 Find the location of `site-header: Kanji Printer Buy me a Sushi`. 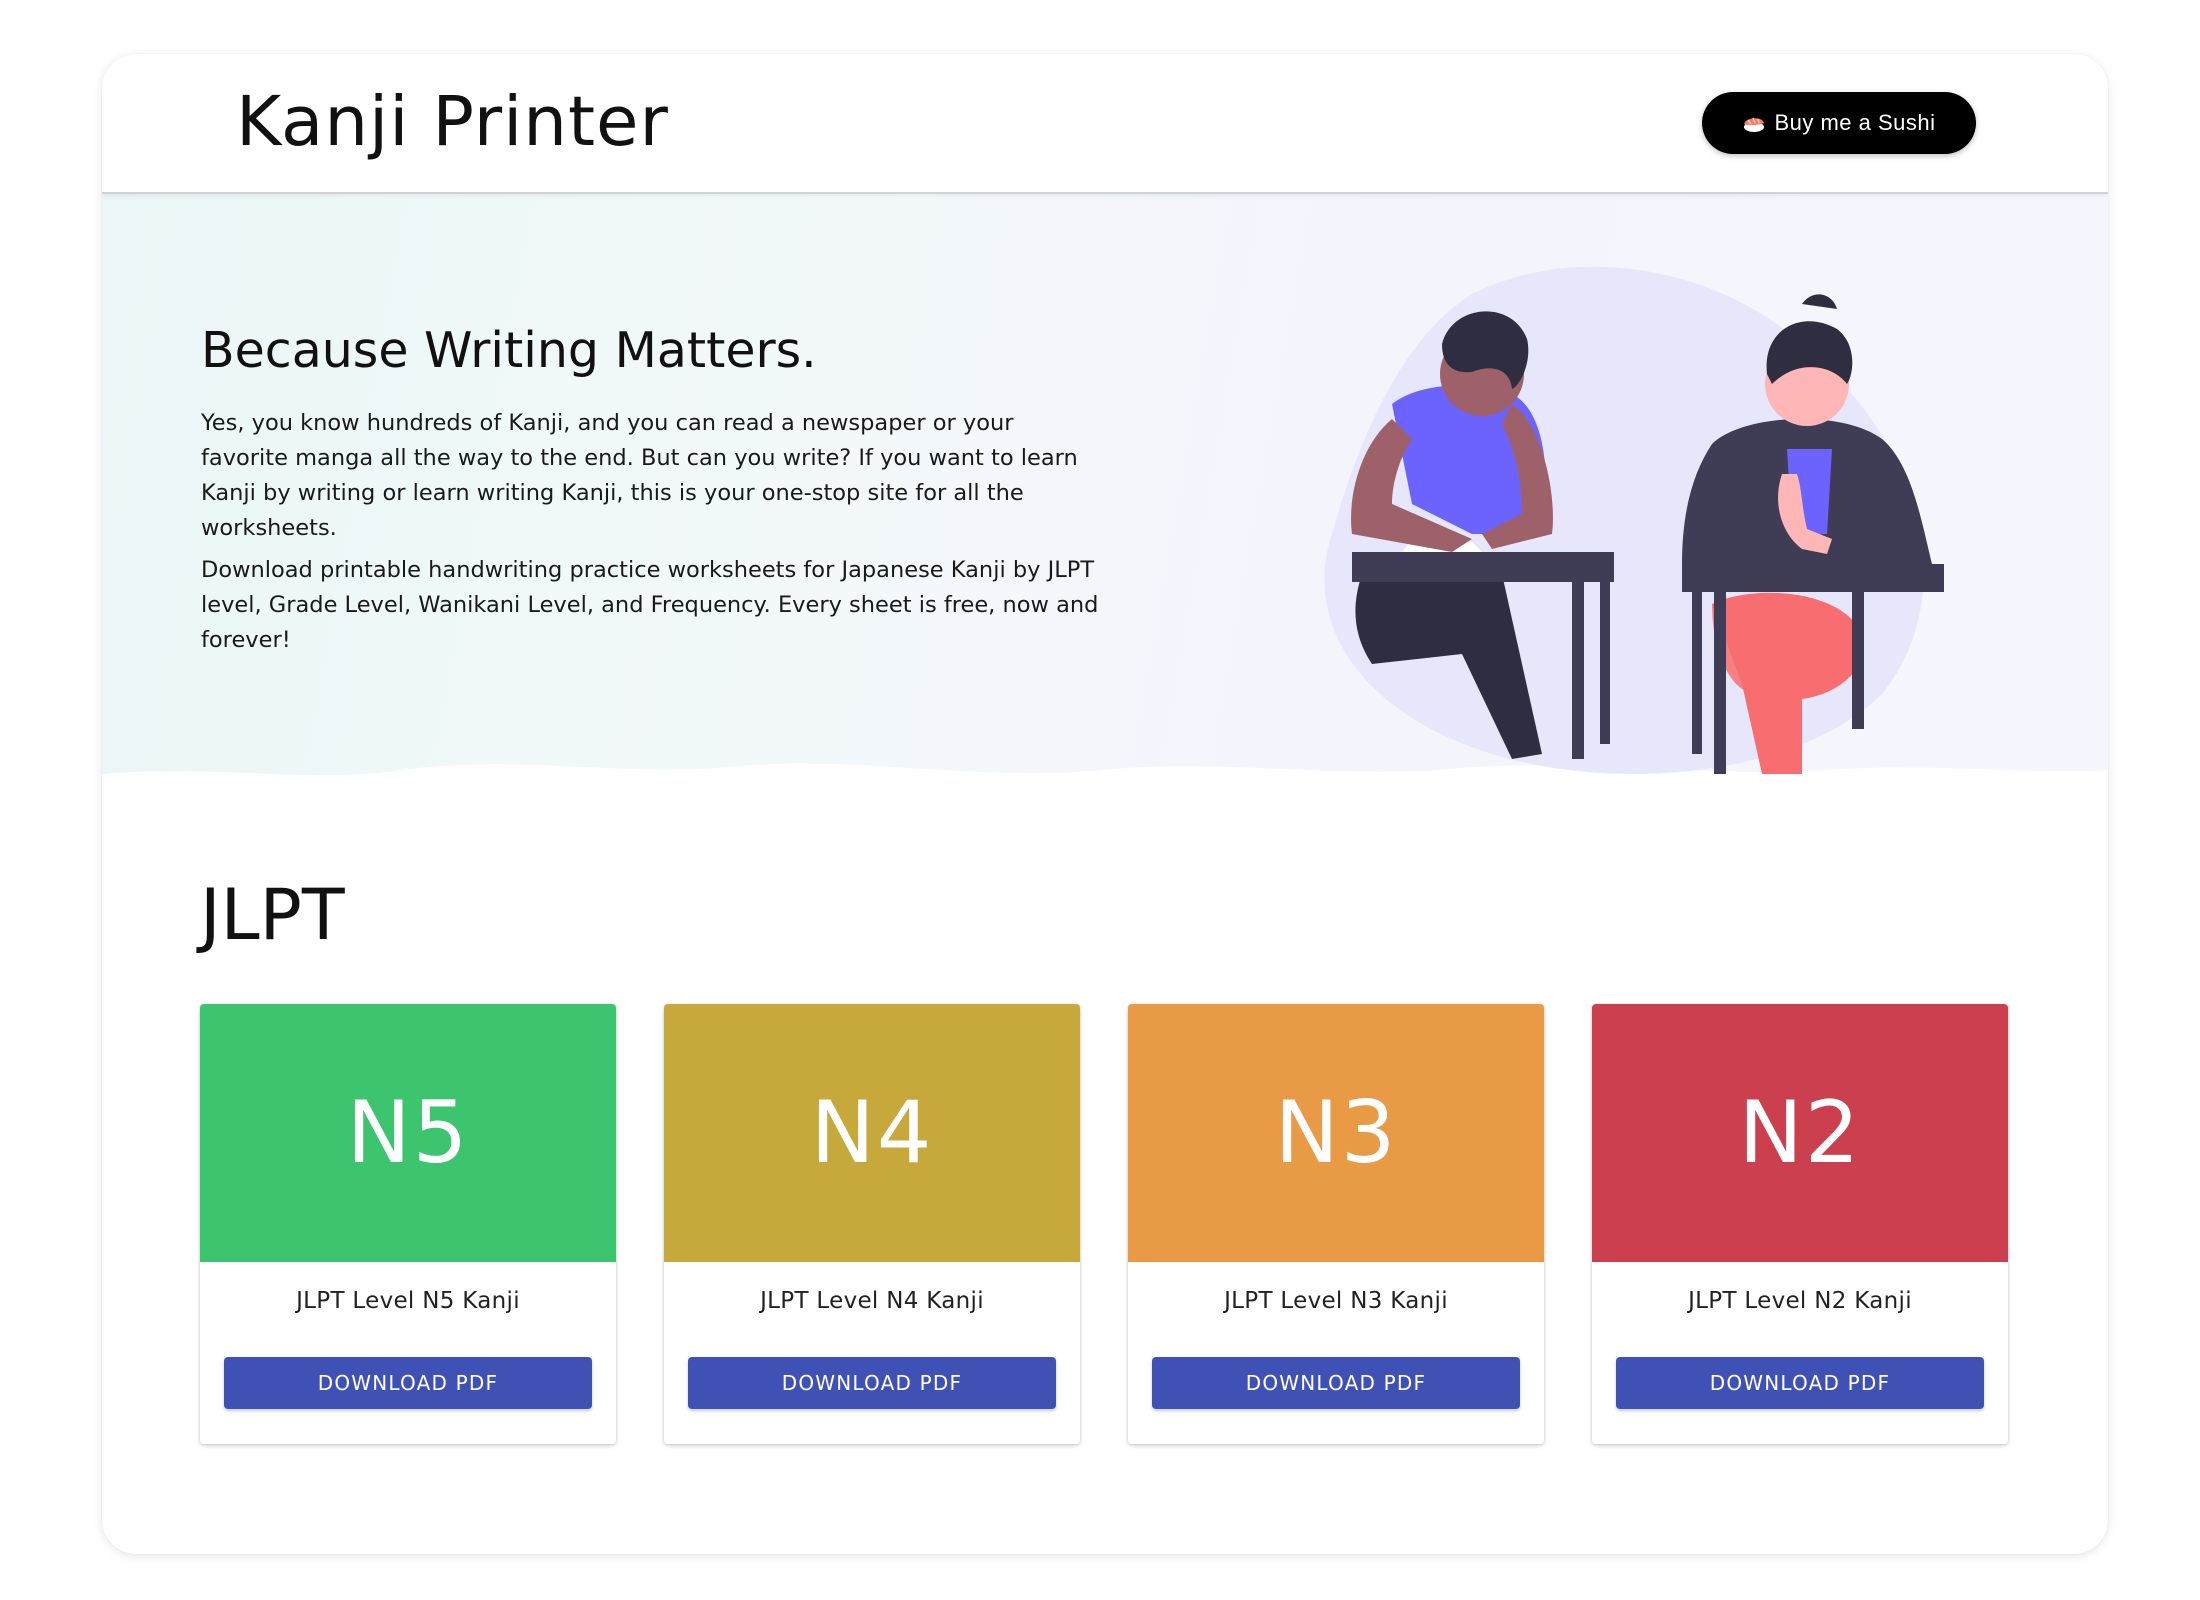

site-header: Kanji Printer Buy me a Sushi is located at coordinates (1105, 124).